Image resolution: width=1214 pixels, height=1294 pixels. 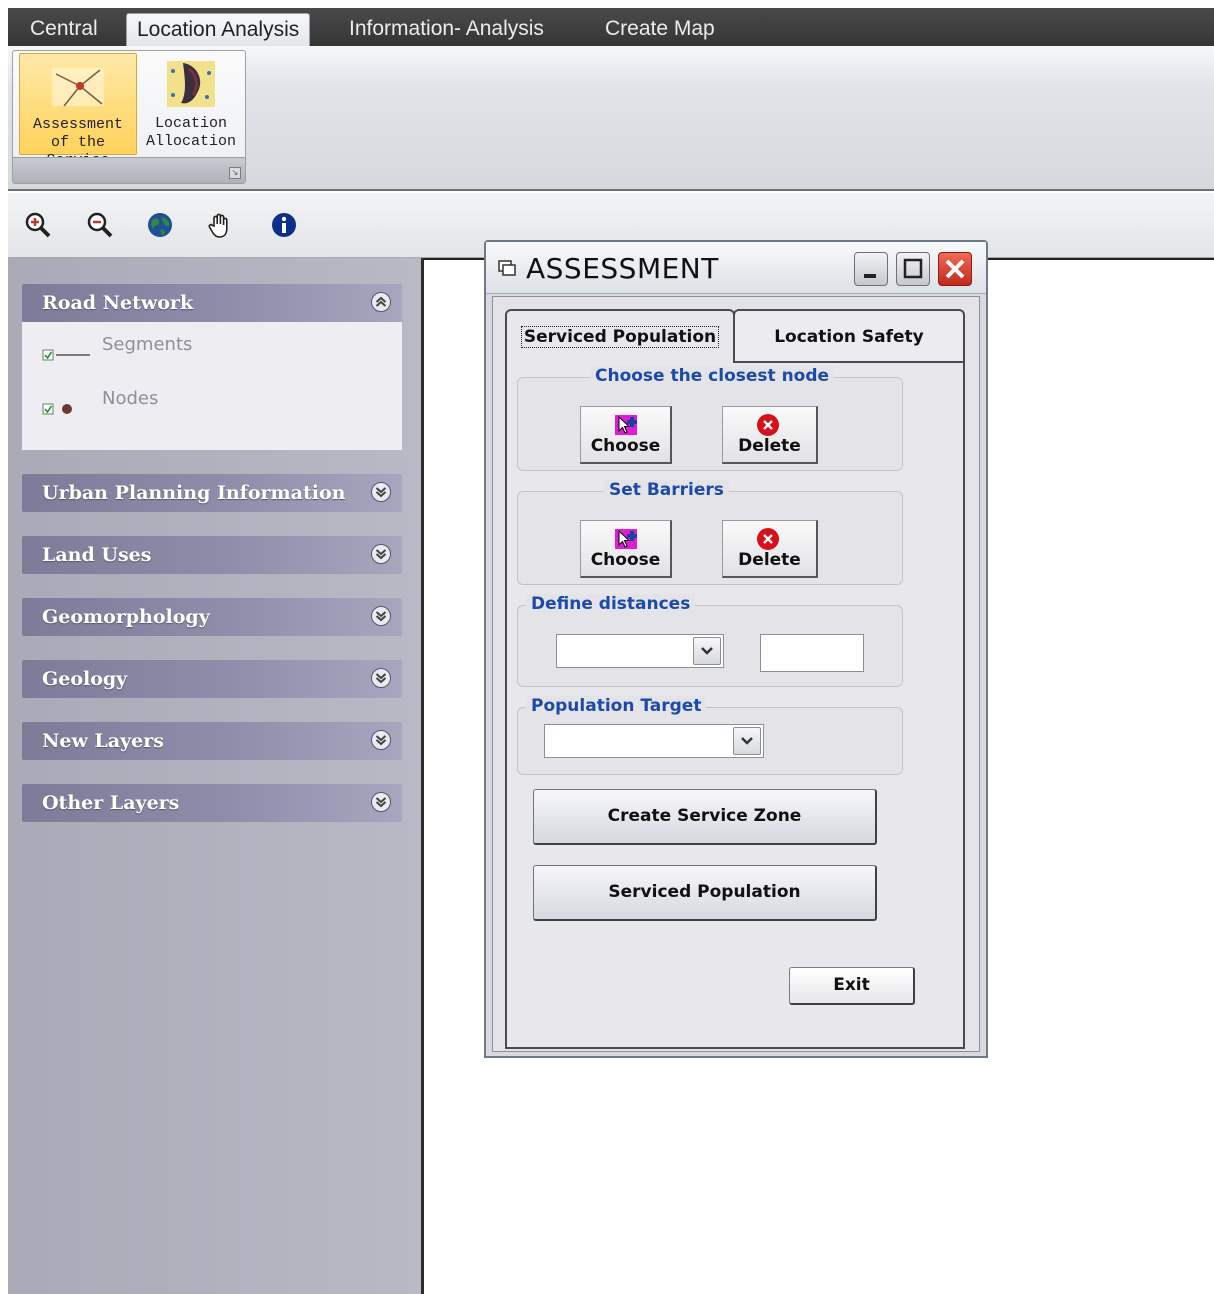 I want to click on layer-group-title: Geomorphology, so click(x=126, y=617).